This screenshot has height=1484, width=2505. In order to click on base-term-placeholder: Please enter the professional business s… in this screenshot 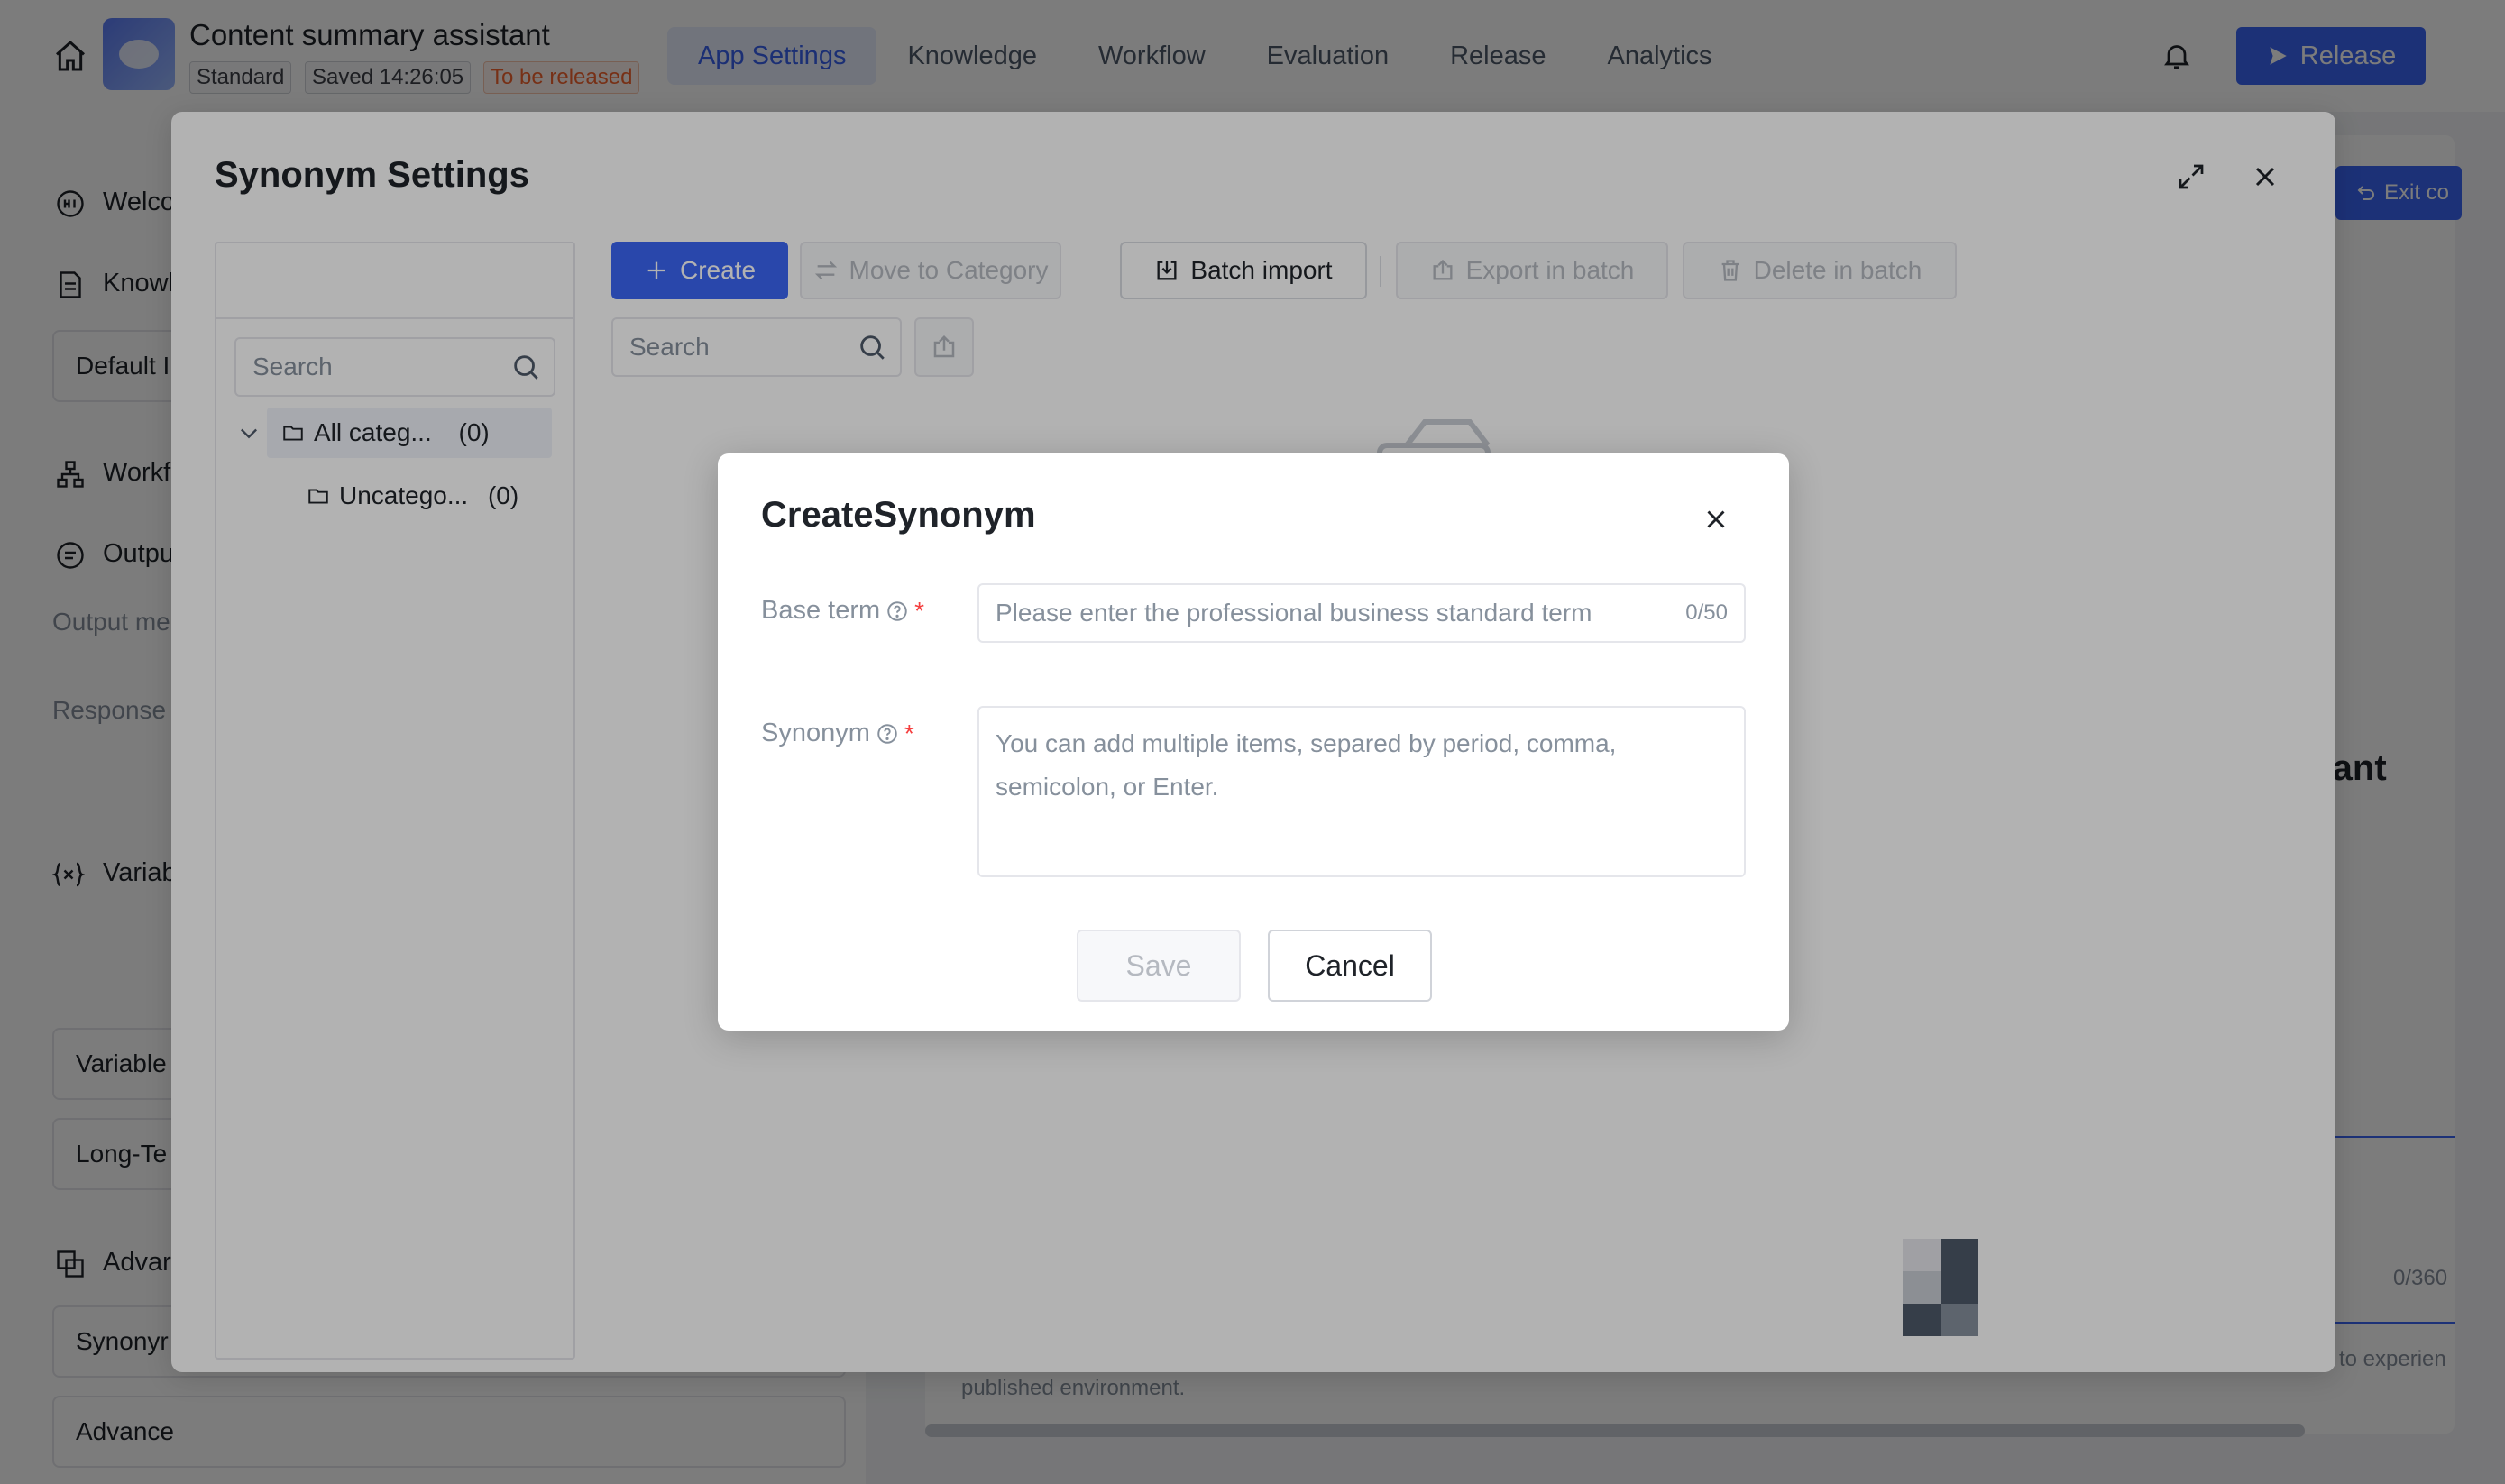, I will do `click(1294, 613)`.